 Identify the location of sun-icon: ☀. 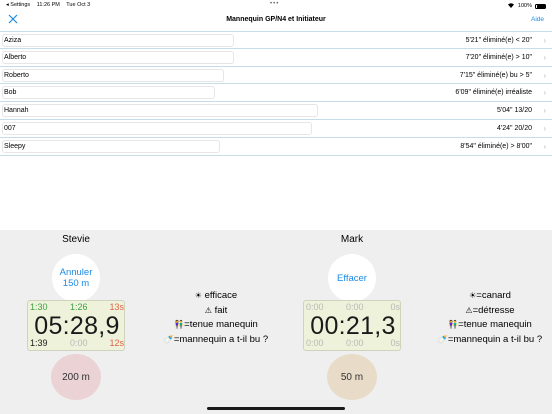
(198, 295).